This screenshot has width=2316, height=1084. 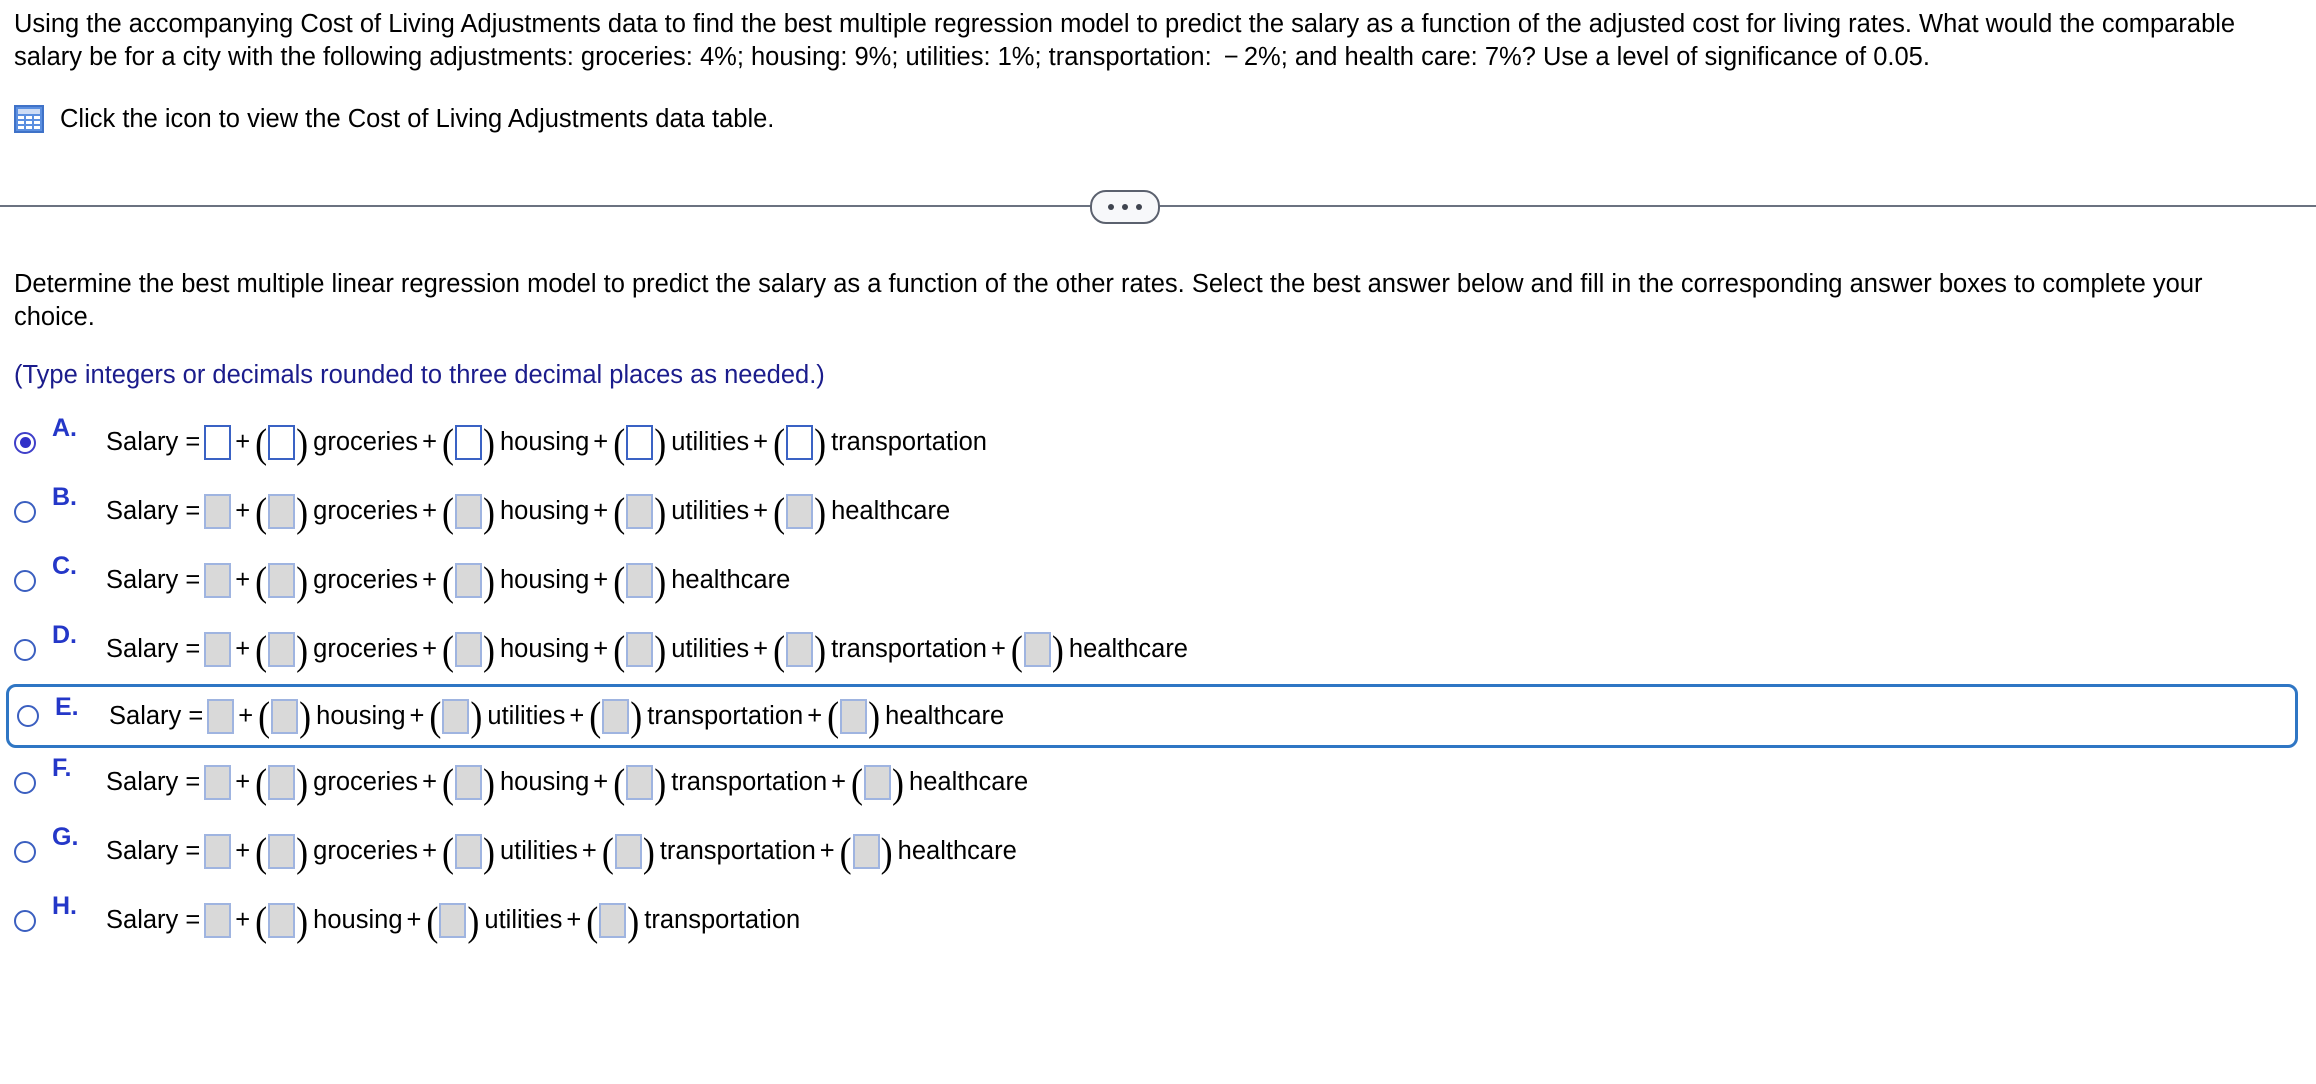 I want to click on more-options-ellipsis-button, so click(x=1125, y=207).